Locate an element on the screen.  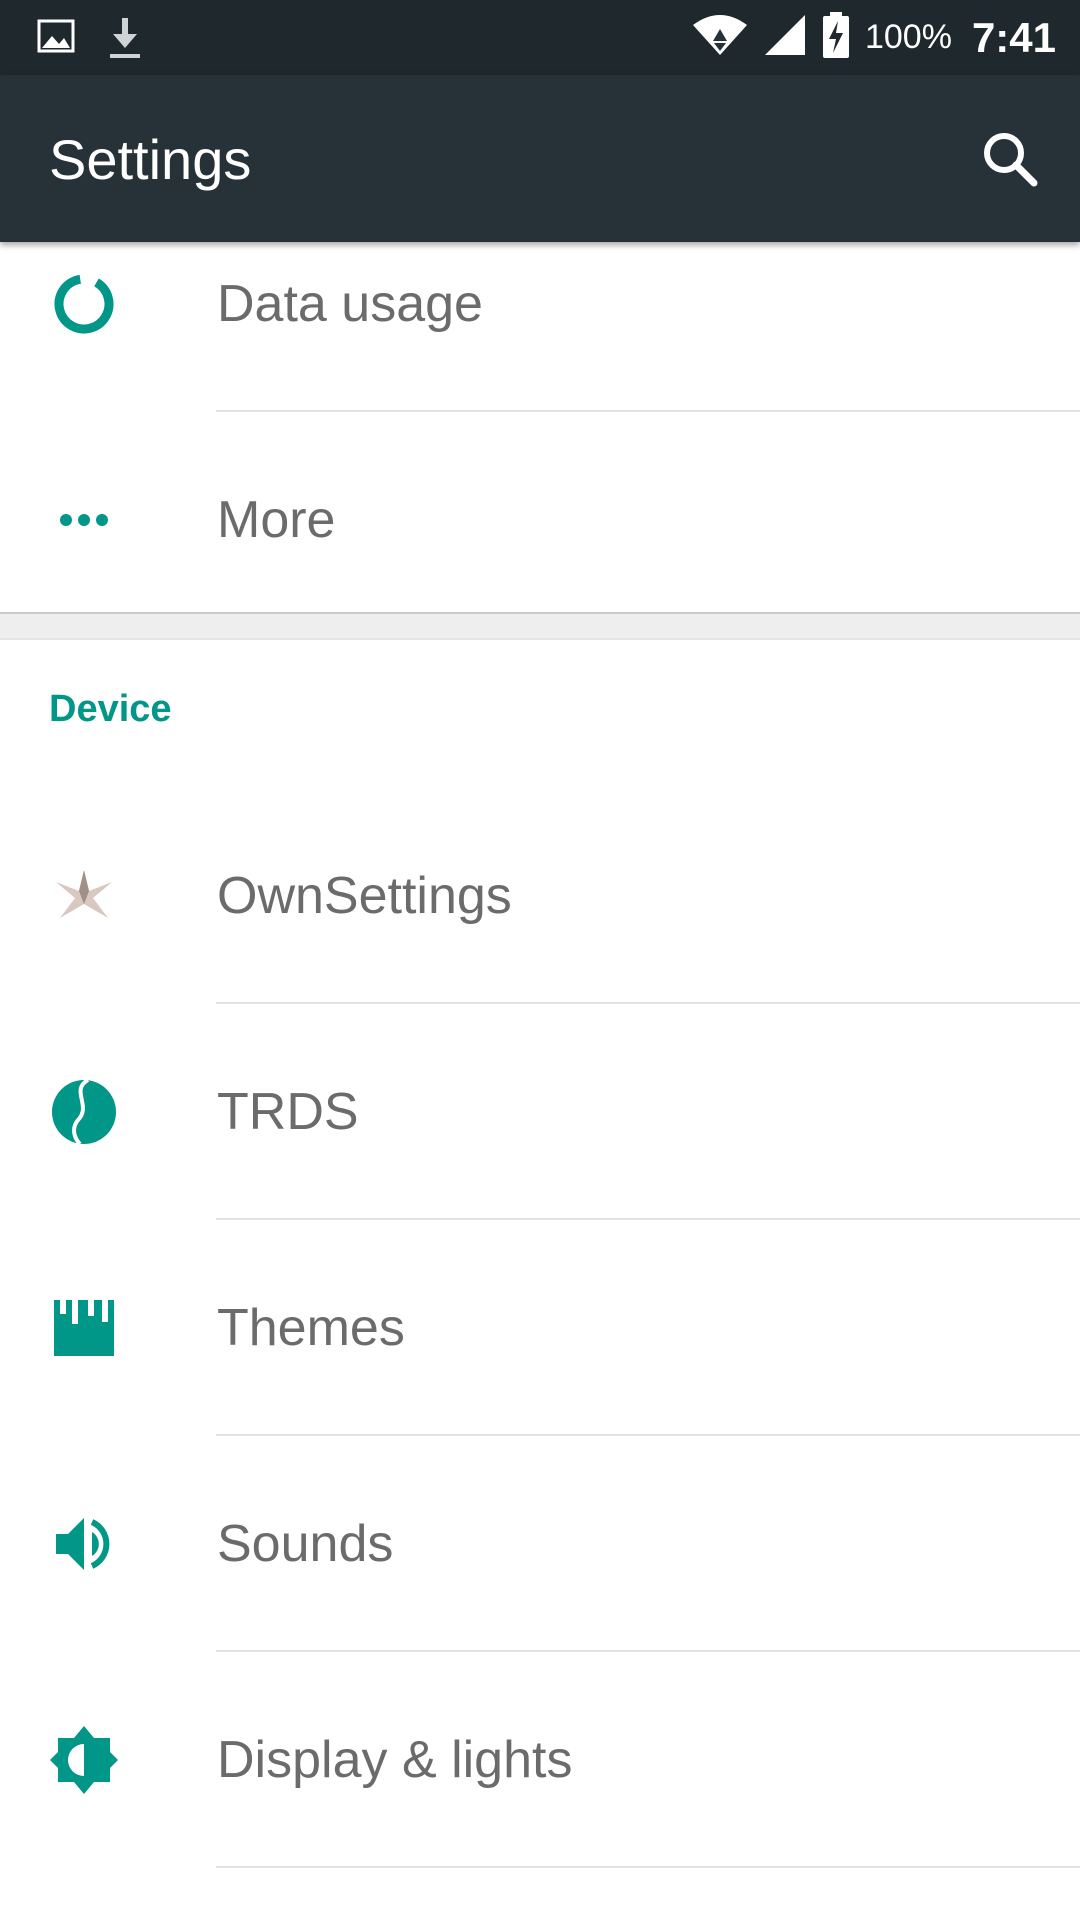
divider is located at coordinates (648, 1867).